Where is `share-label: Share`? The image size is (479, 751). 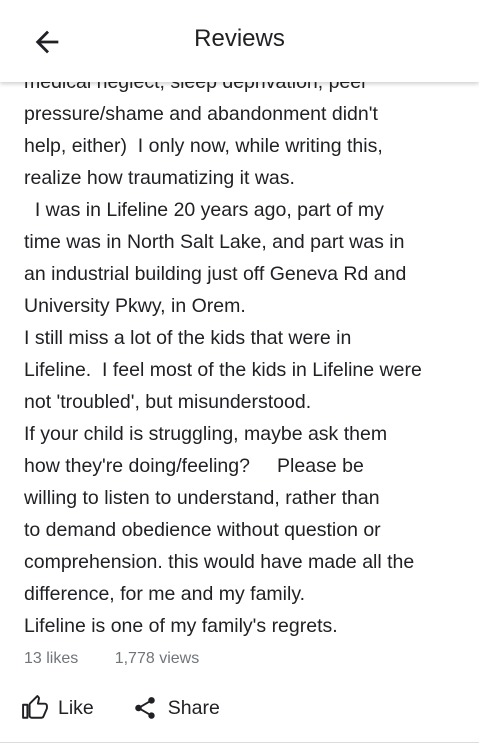 share-label: Share is located at coordinates (193, 707).